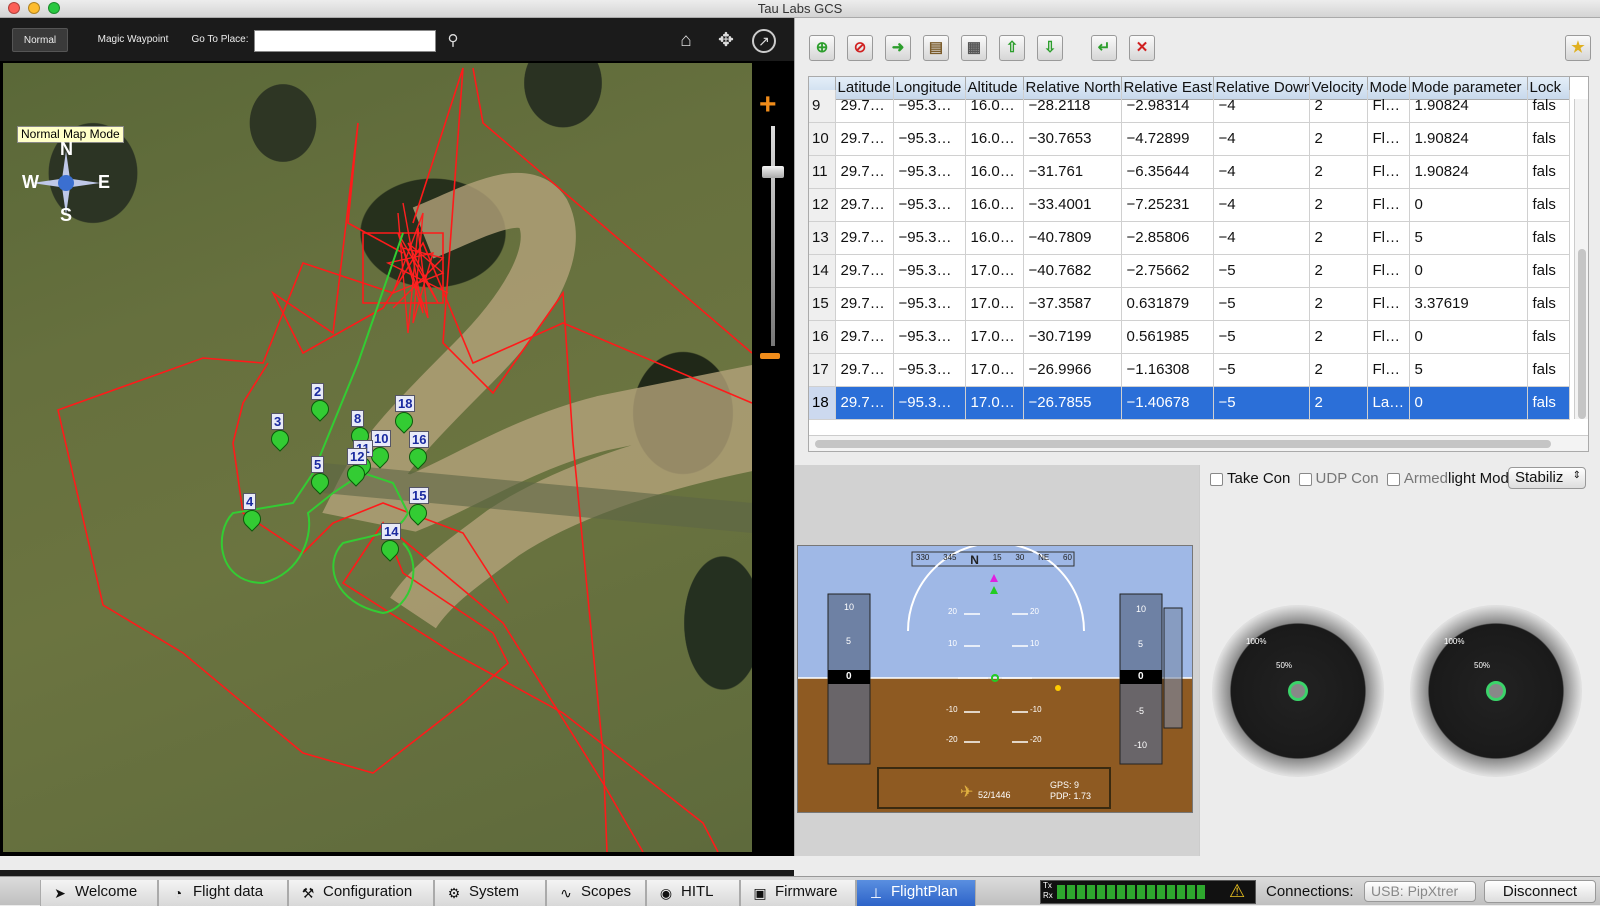  Describe the element at coordinates (1420, 891) in the screenshot. I see `connection-device-select: USB: PipXtrer` at that location.